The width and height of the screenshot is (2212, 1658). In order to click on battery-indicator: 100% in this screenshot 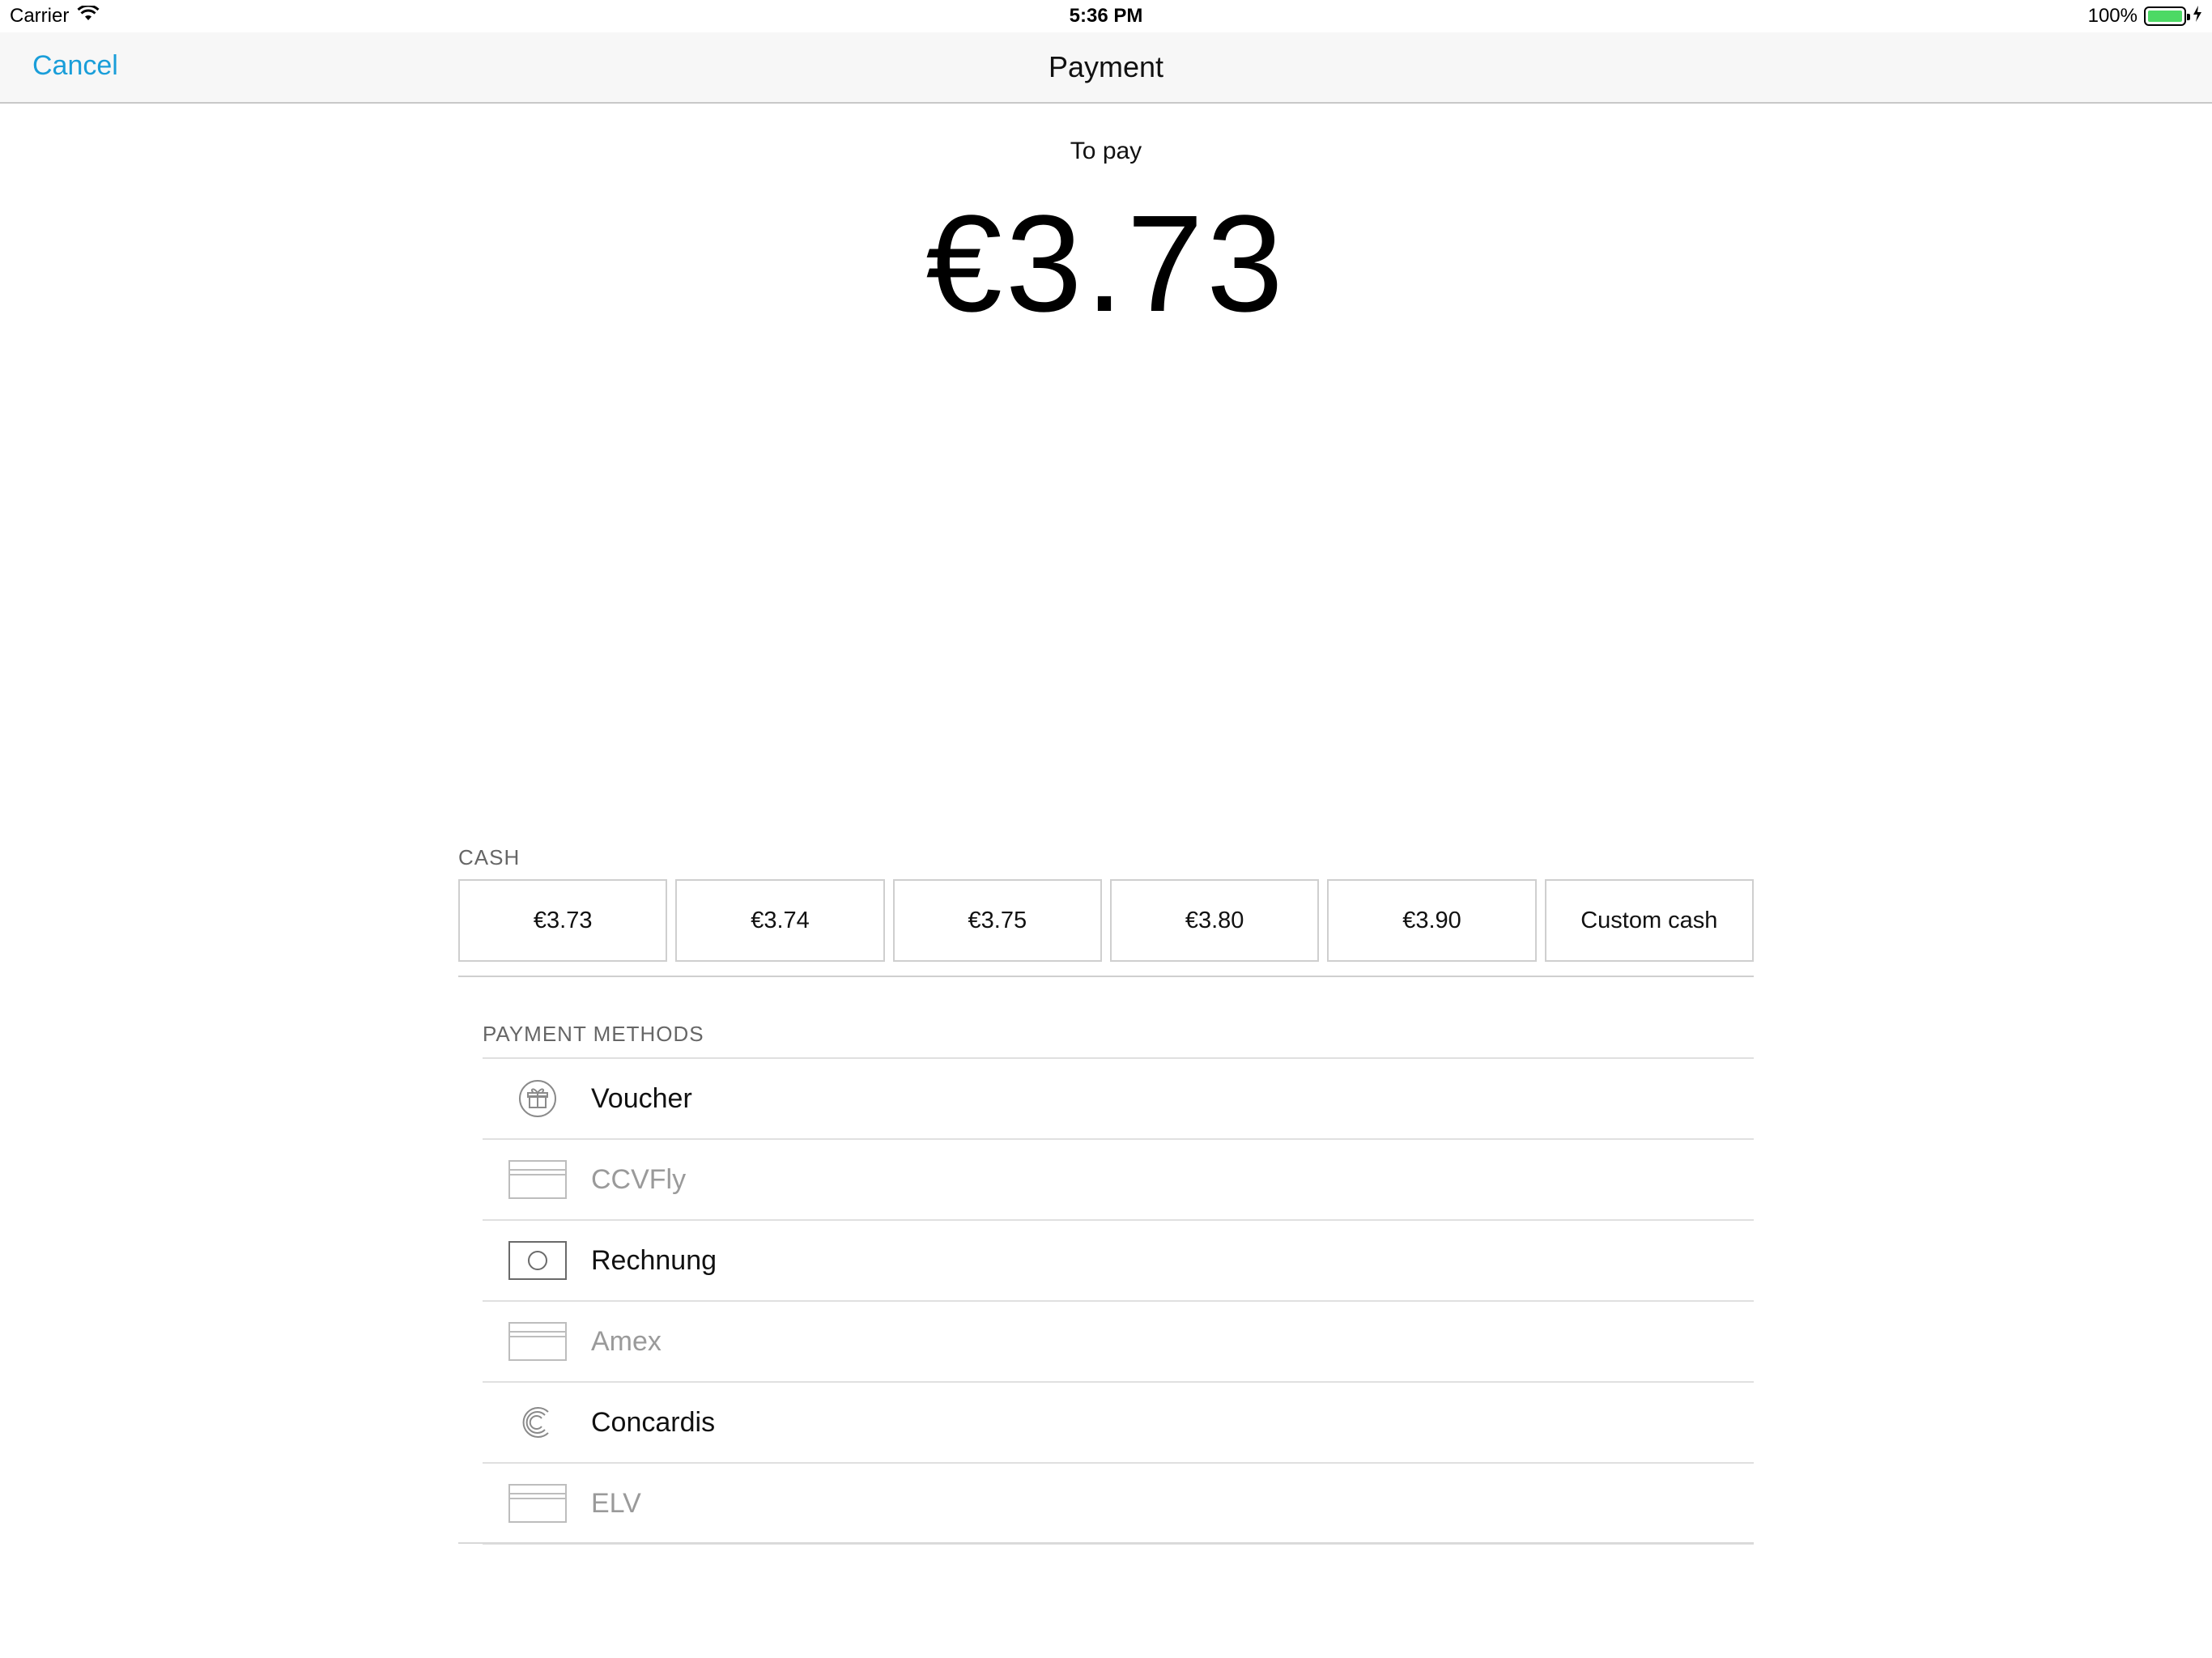, I will do `click(2145, 16)`.